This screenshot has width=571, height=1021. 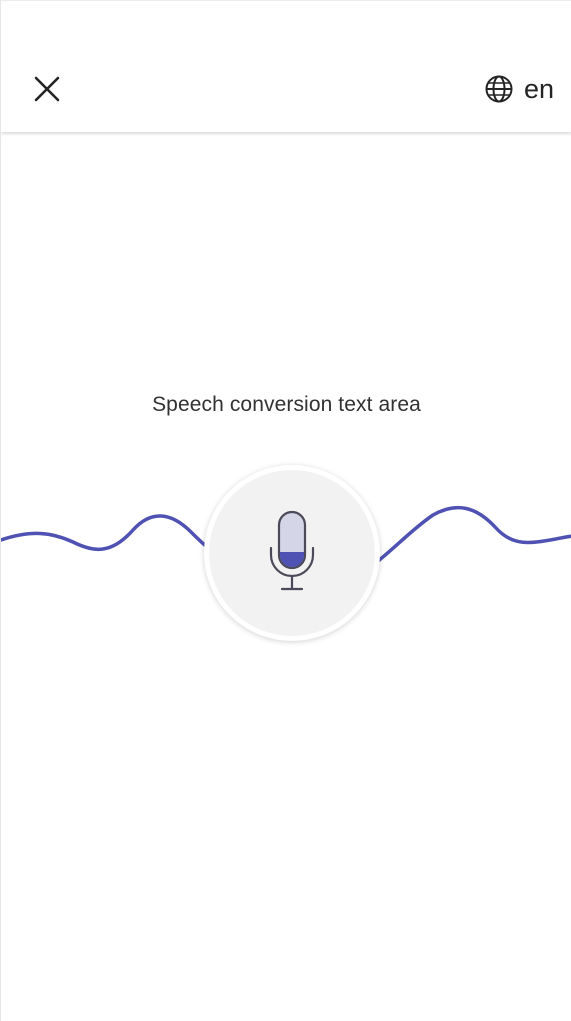 I want to click on speech-conversion-text-area: Speech conversion text area, so click(x=286, y=404).